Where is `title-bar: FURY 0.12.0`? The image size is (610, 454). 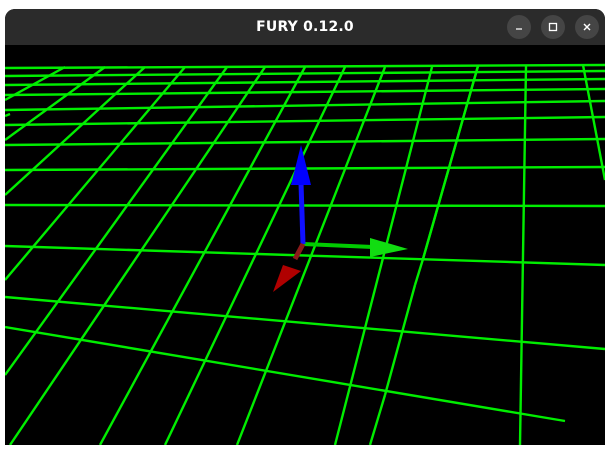
title-bar: FURY 0.12.0 is located at coordinates (305, 27).